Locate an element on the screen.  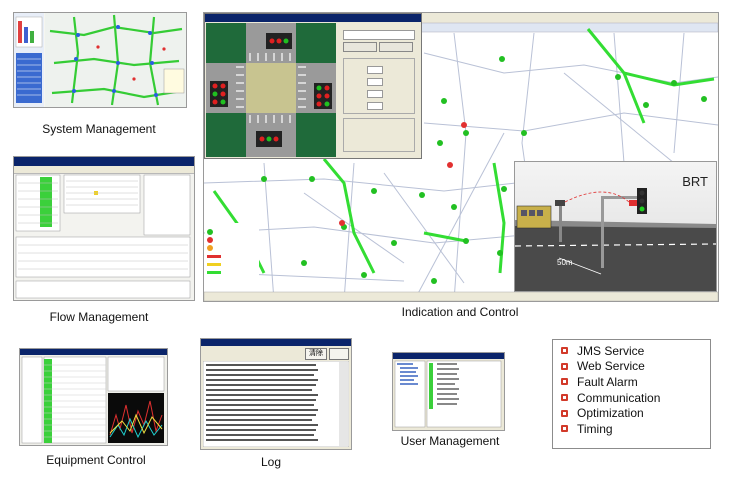
brt-distance-label: 50m is located at coordinates (565, 262).